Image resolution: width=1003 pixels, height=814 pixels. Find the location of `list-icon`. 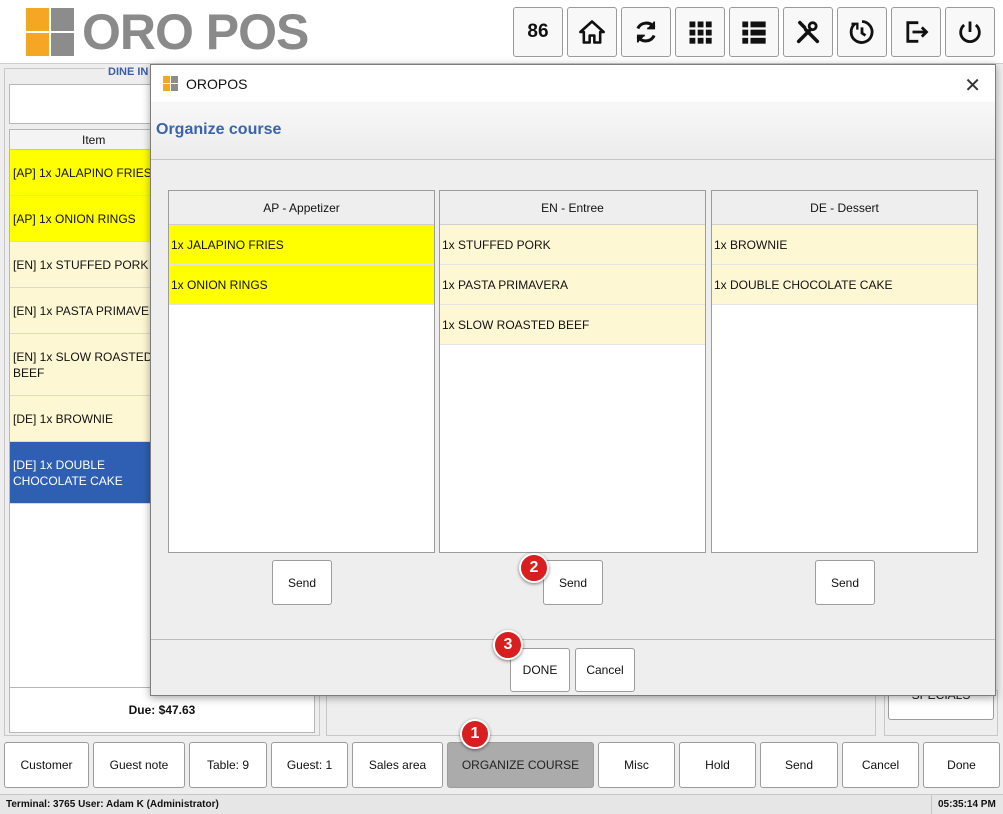

list-icon is located at coordinates (754, 32).